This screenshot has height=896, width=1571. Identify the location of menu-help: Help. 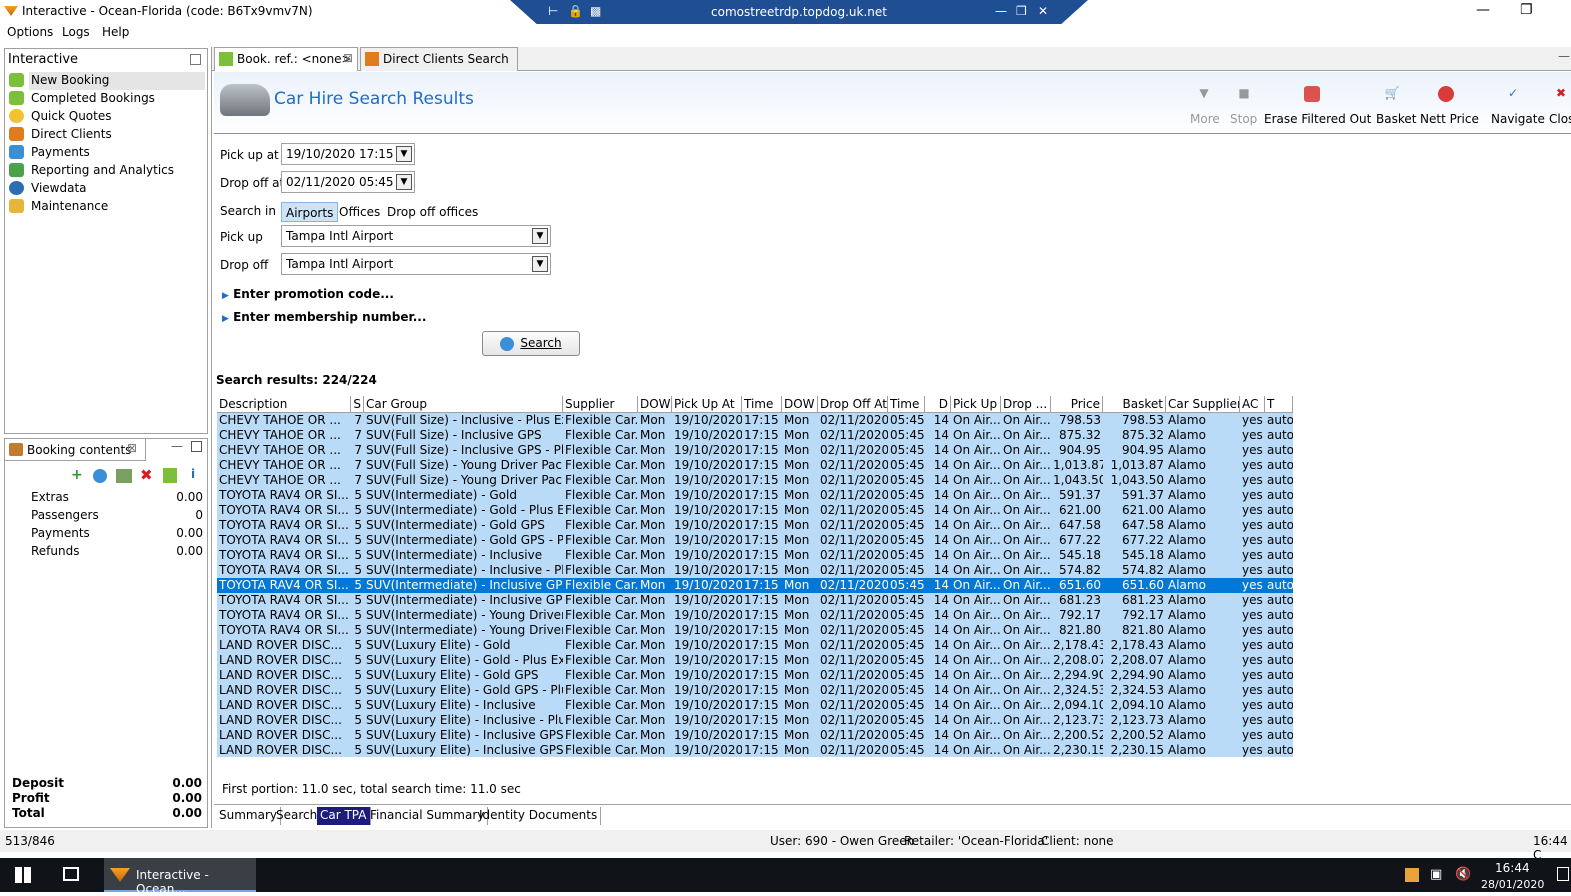
(115, 32).